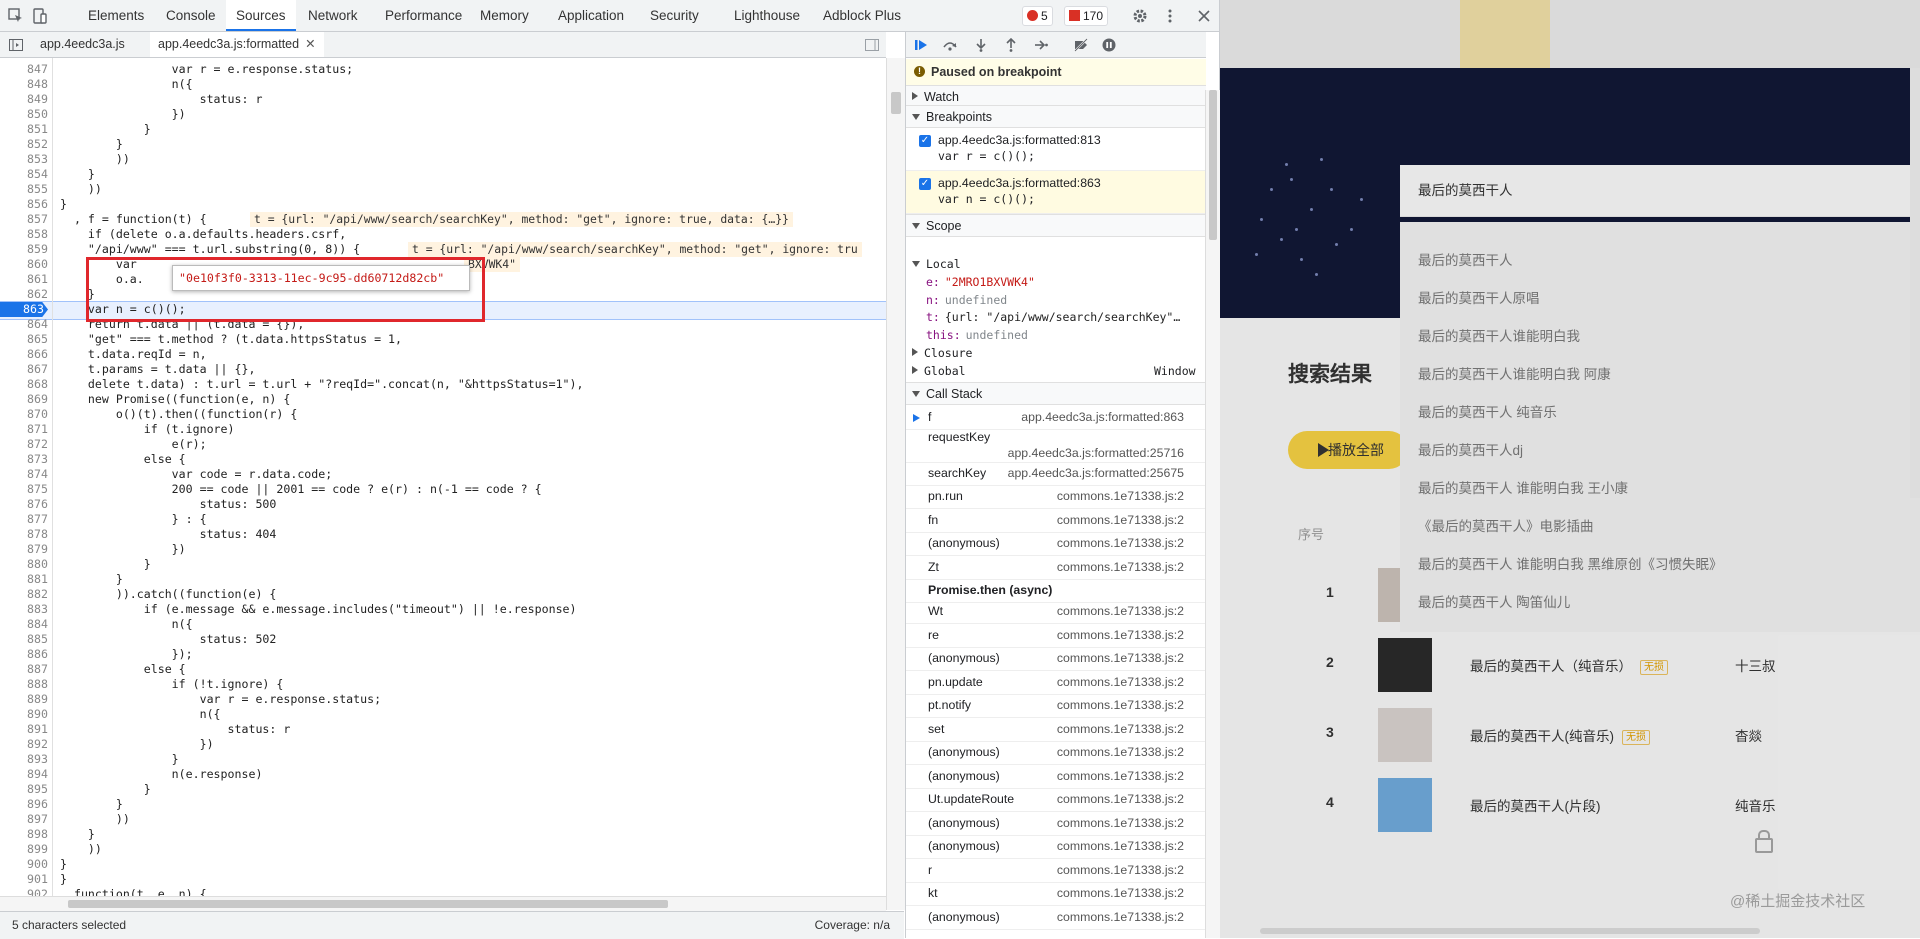  I want to click on code-line: n({, so click(126, 624).